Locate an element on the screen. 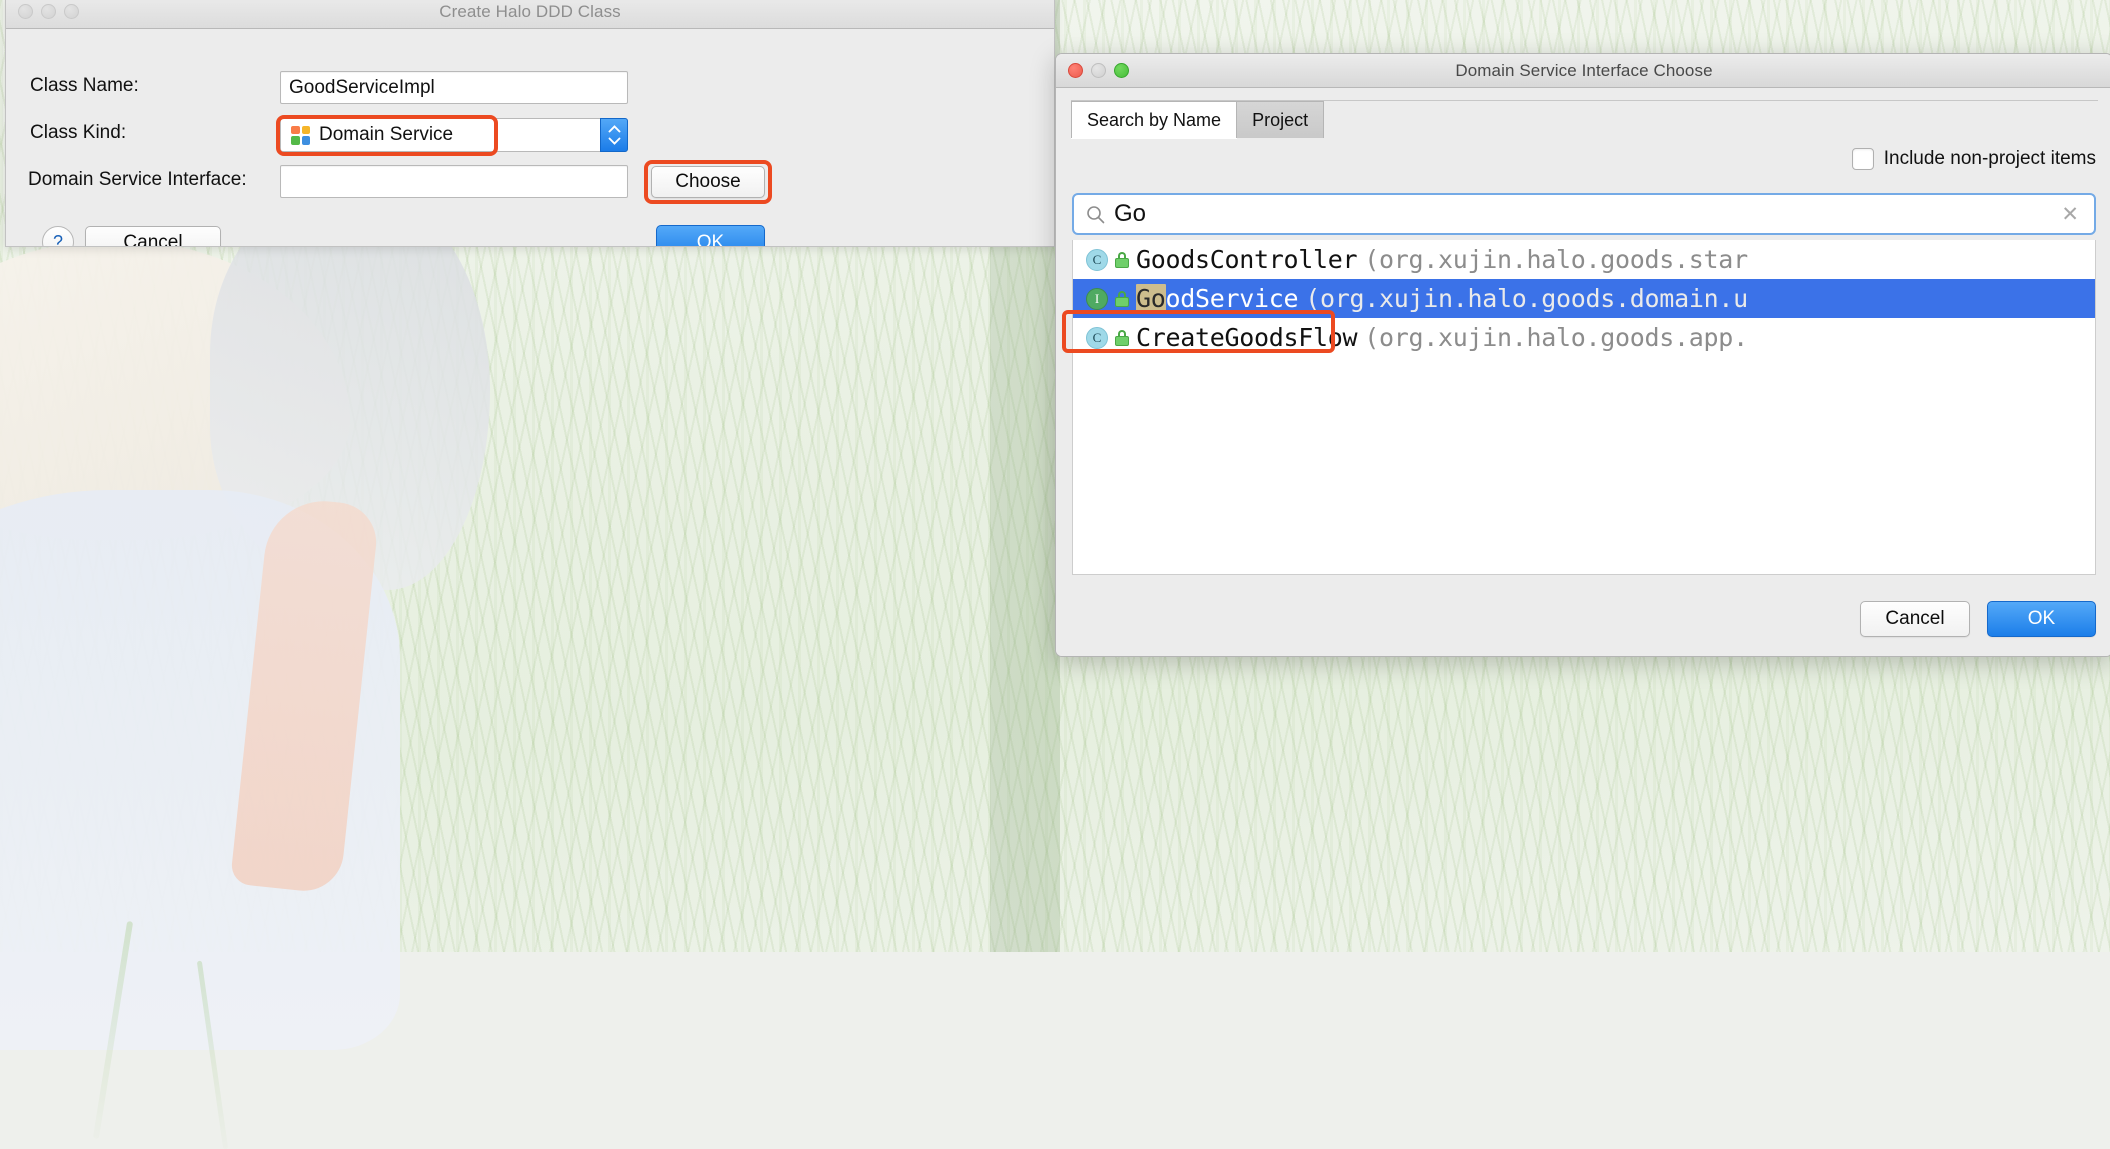 Image resolution: width=2110 pixels, height=1149 pixels. result-package: (org.xujin.halo.goods.app. is located at coordinates (1556, 337).